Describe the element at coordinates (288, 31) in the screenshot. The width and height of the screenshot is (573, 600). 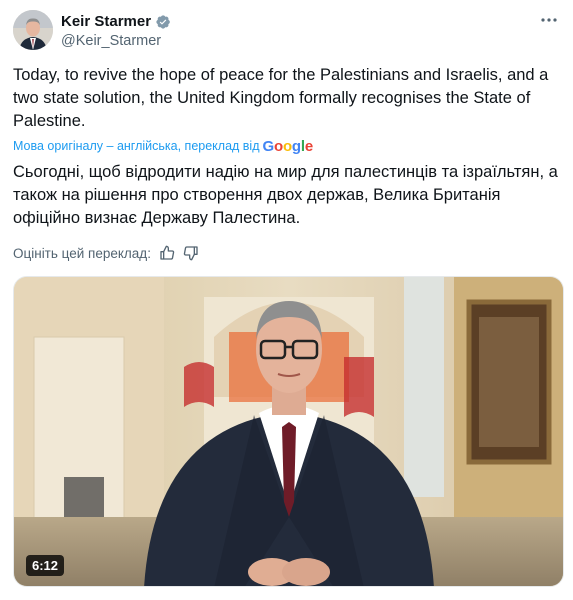
I see `tweet-header: Keir Starmer @Keir_Starmer` at that location.